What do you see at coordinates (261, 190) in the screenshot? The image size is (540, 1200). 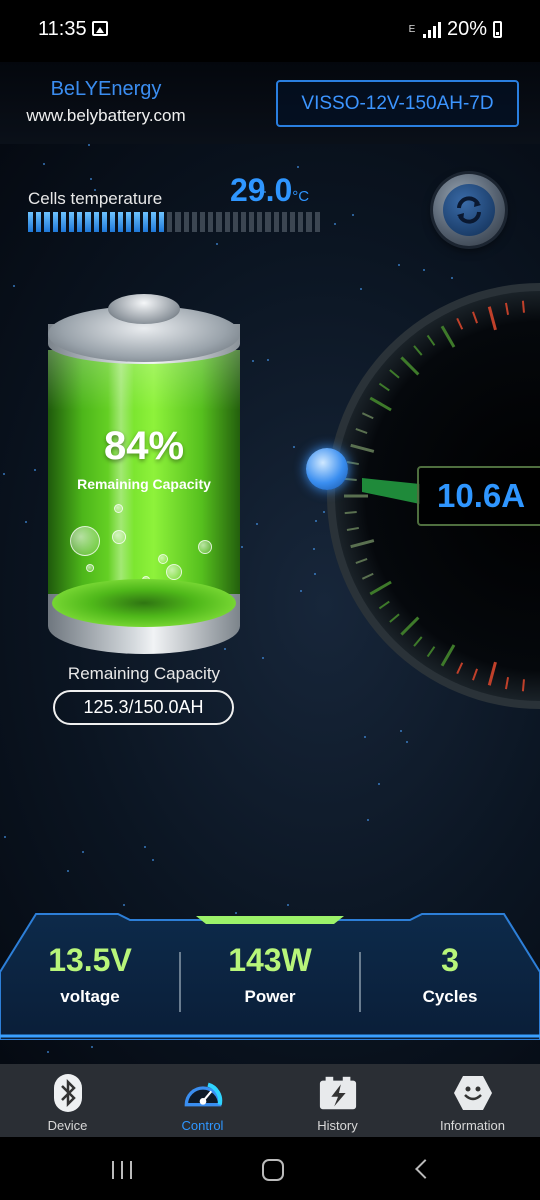 I see `temperature-number: 29.0` at bounding box center [261, 190].